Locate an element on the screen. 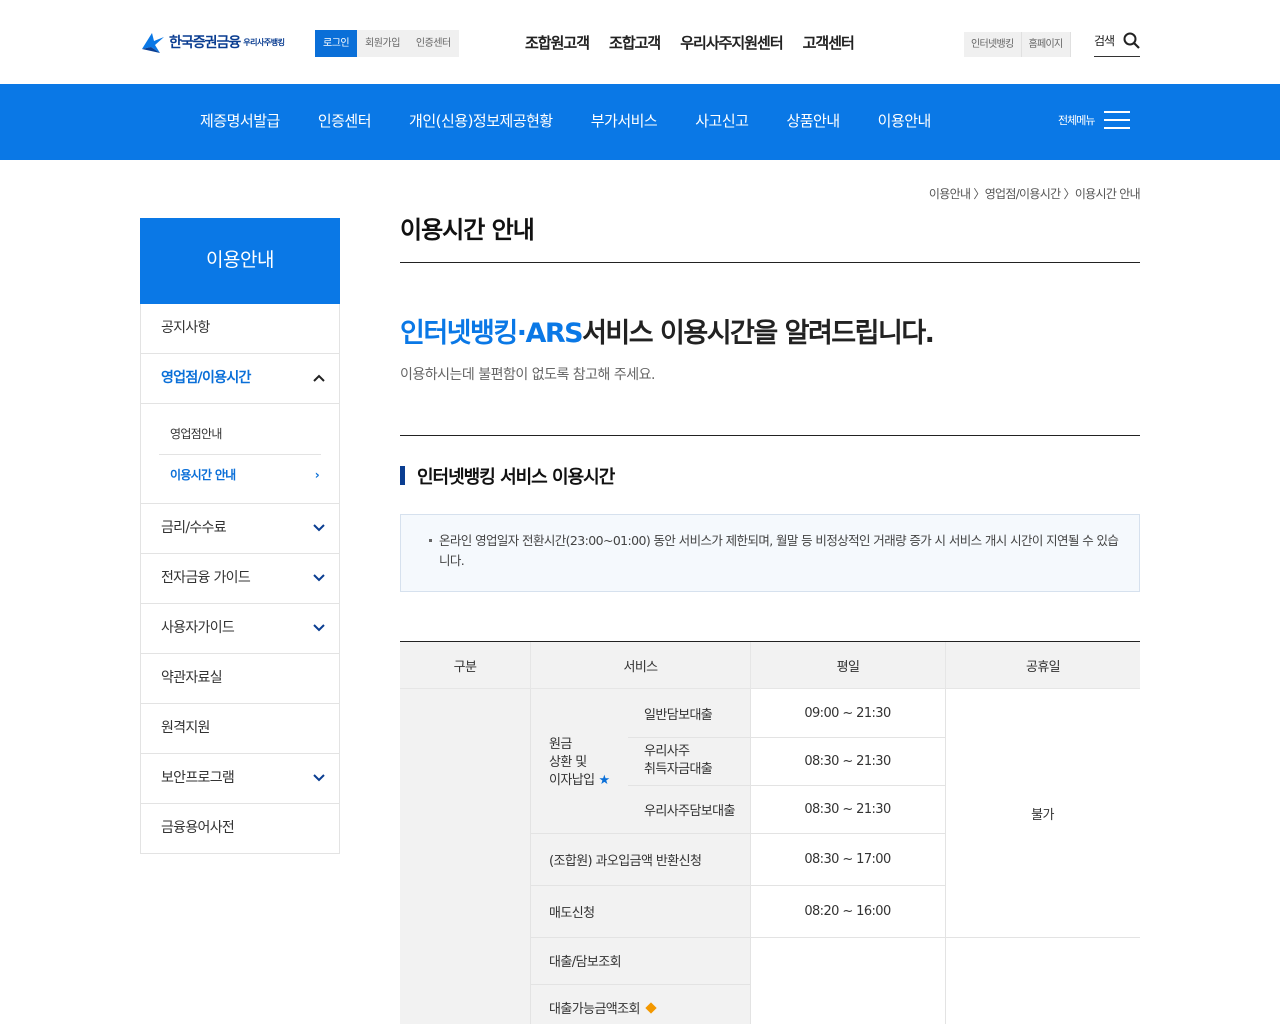  util-menu: 인터넷뱅킹 홈페이지 is located at coordinates (1017, 44).